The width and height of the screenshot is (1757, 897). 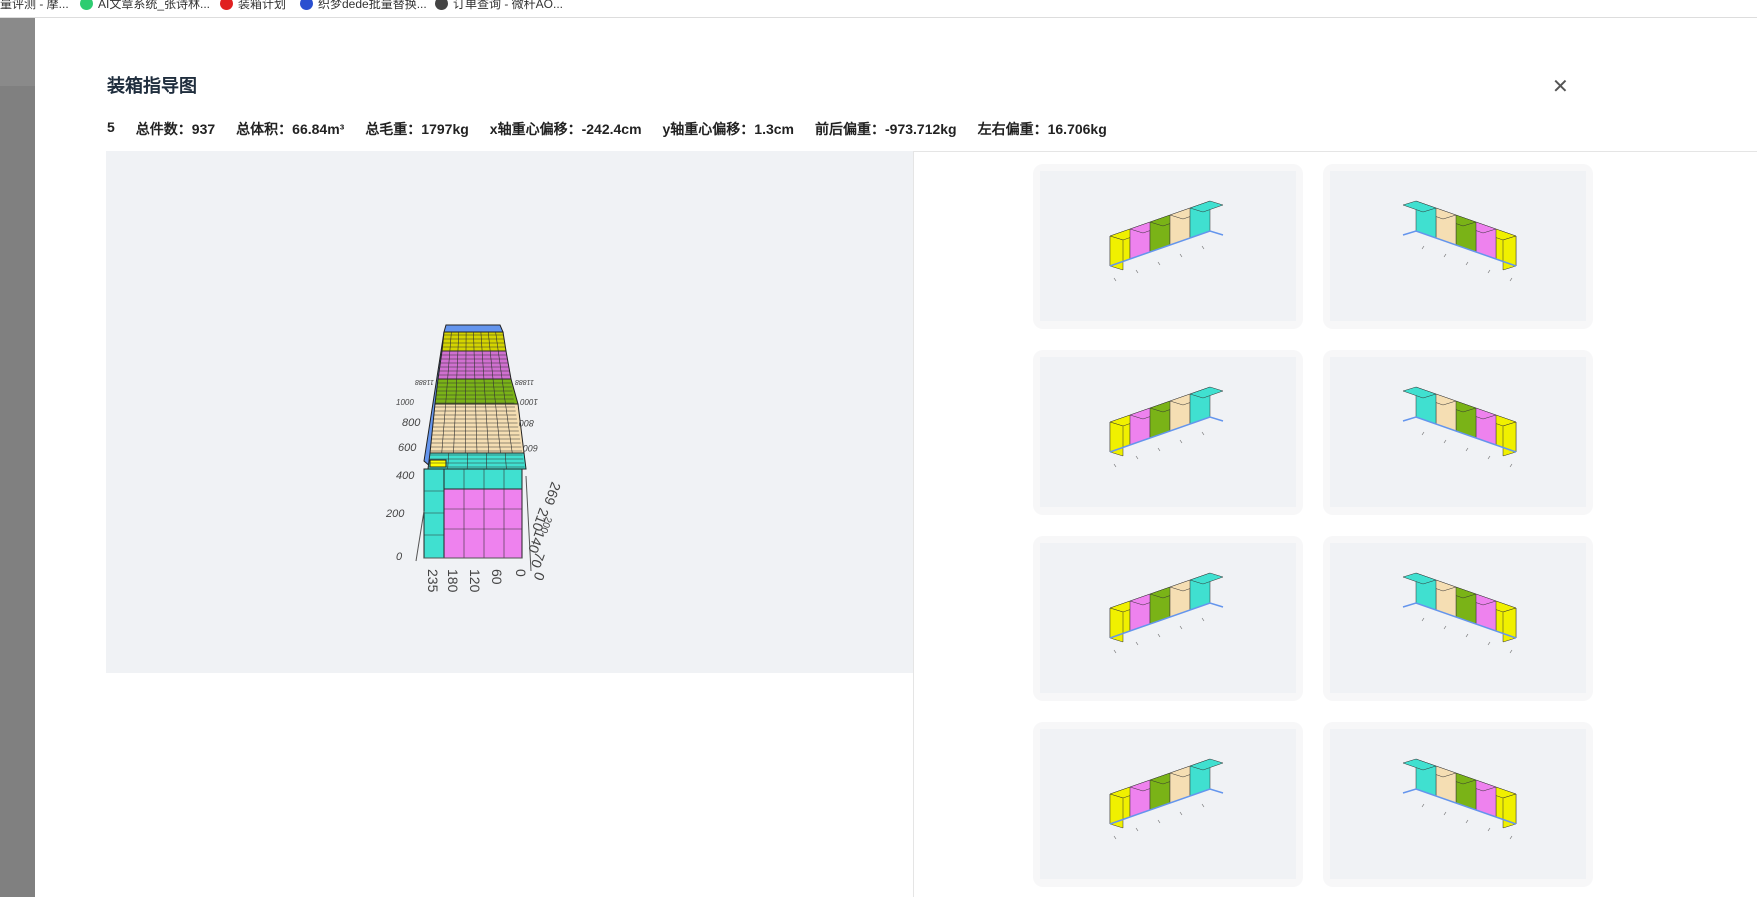 I want to click on stat-left-right: 左右偏重：16.706kg, so click(x=1042, y=129).